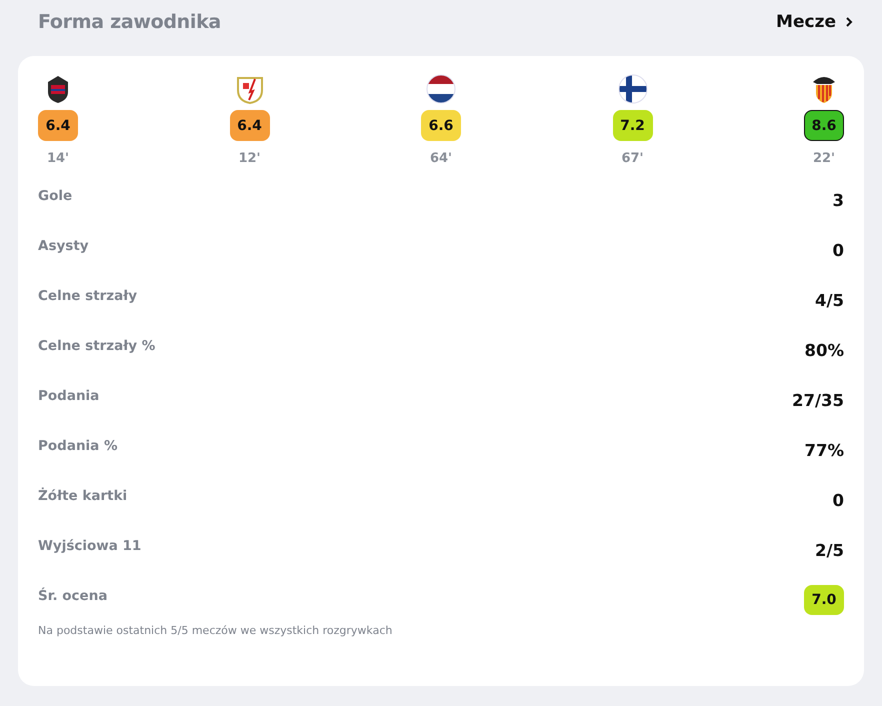 This screenshot has width=882, height=706. What do you see at coordinates (838, 200) in the screenshot?
I see `stat-value: 3` at bounding box center [838, 200].